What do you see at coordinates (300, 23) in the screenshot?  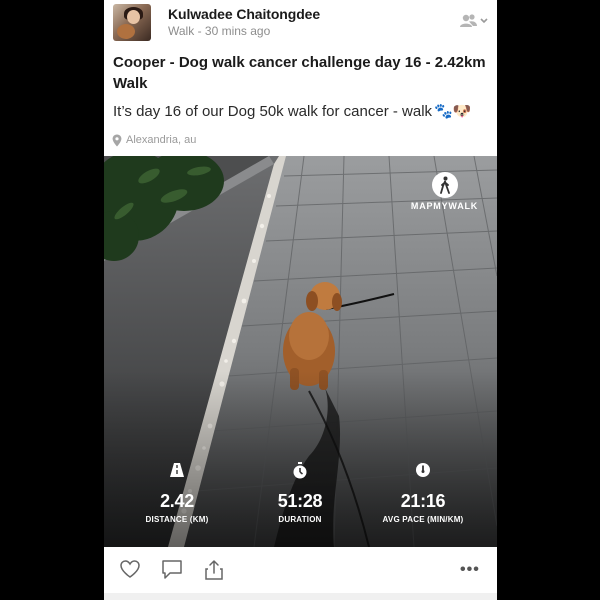 I see `post-header: Kulwadee Chaitongdee Walk - 30 mins ago` at bounding box center [300, 23].